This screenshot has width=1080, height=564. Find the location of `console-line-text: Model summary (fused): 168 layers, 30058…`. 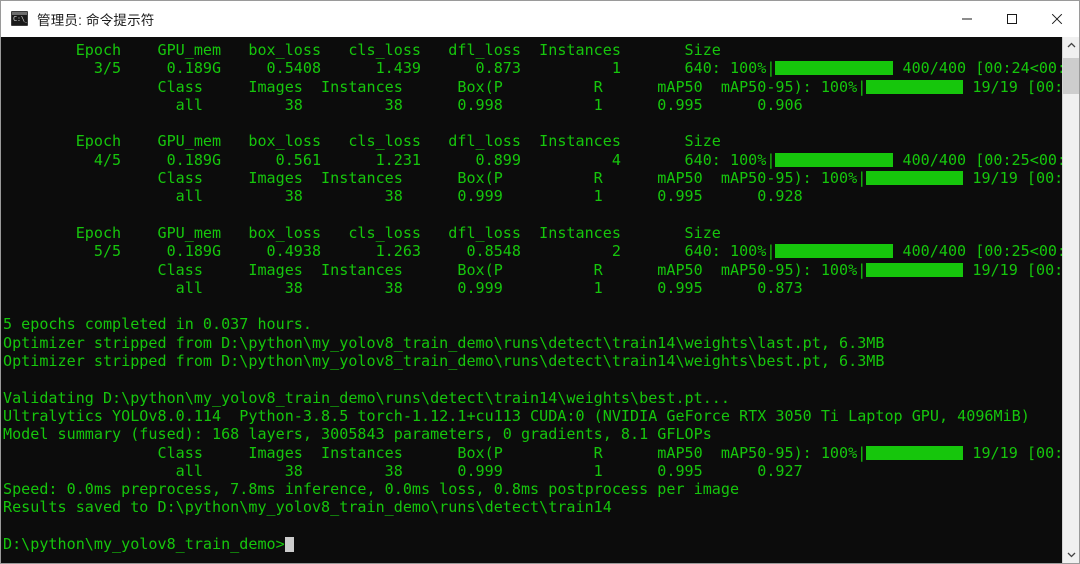

console-line-text: Model summary (fused): 168 layers, 30058… is located at coordinates (357, 434).